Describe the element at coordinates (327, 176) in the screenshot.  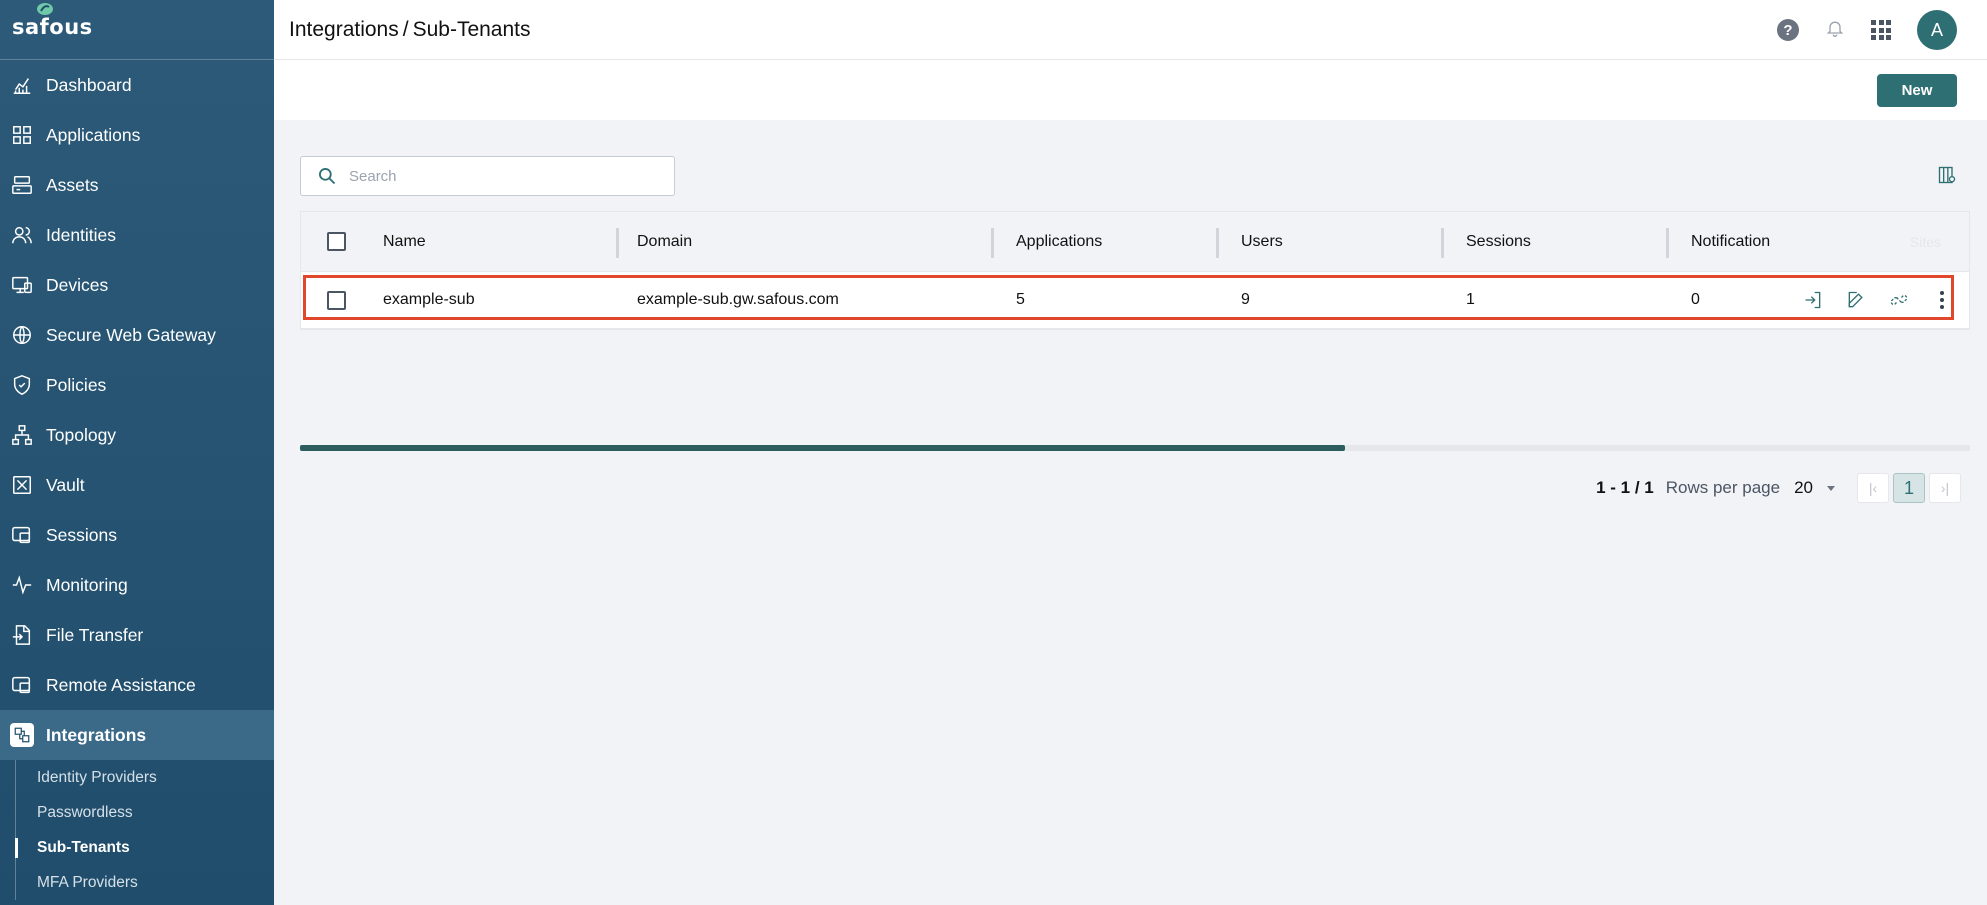
I see `search-icon` at that location.